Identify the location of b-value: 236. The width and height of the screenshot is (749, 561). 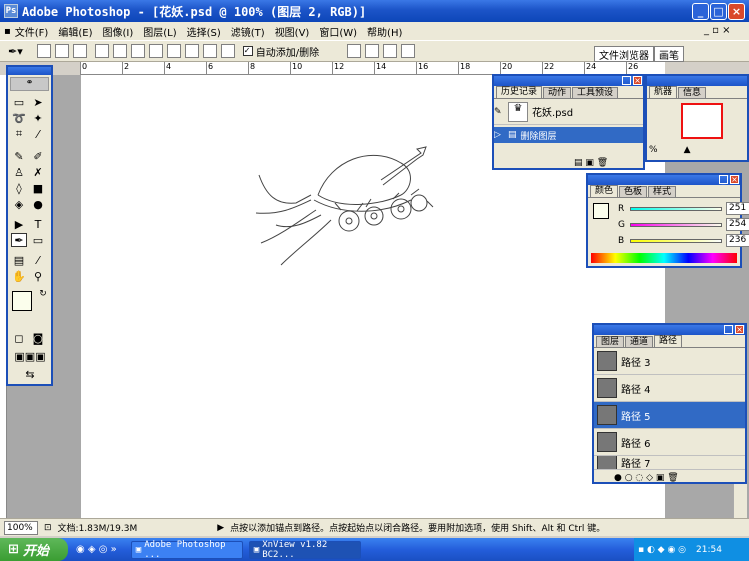
(737, 240).